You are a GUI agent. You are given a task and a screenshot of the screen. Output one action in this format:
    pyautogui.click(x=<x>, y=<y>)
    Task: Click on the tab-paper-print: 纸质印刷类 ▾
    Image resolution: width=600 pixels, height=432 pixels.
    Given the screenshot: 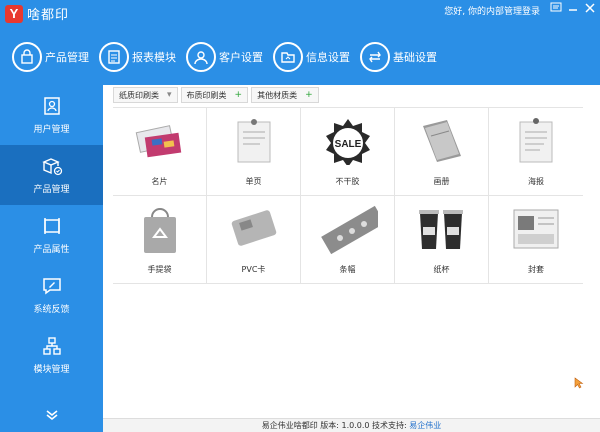 What is the action you would take?
    pyautogui.click(x=145, y=95)
    